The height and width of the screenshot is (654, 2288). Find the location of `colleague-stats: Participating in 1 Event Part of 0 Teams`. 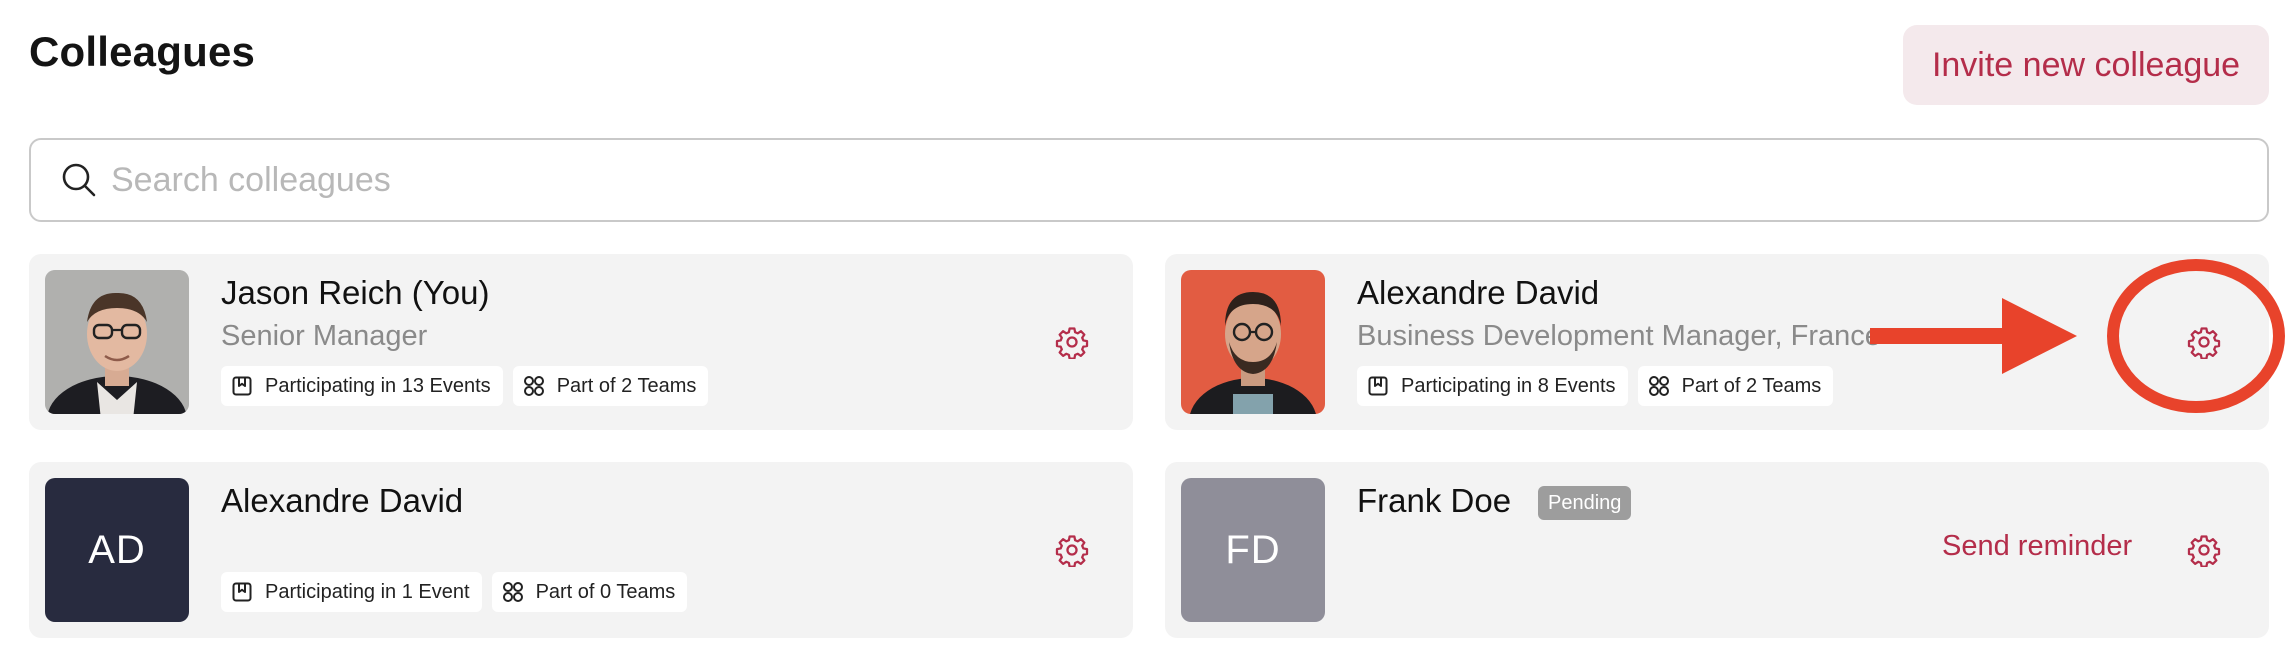

colleague-stats: Participating in 1 Event Part of 0 Teams is located at coordinates (454, 592).